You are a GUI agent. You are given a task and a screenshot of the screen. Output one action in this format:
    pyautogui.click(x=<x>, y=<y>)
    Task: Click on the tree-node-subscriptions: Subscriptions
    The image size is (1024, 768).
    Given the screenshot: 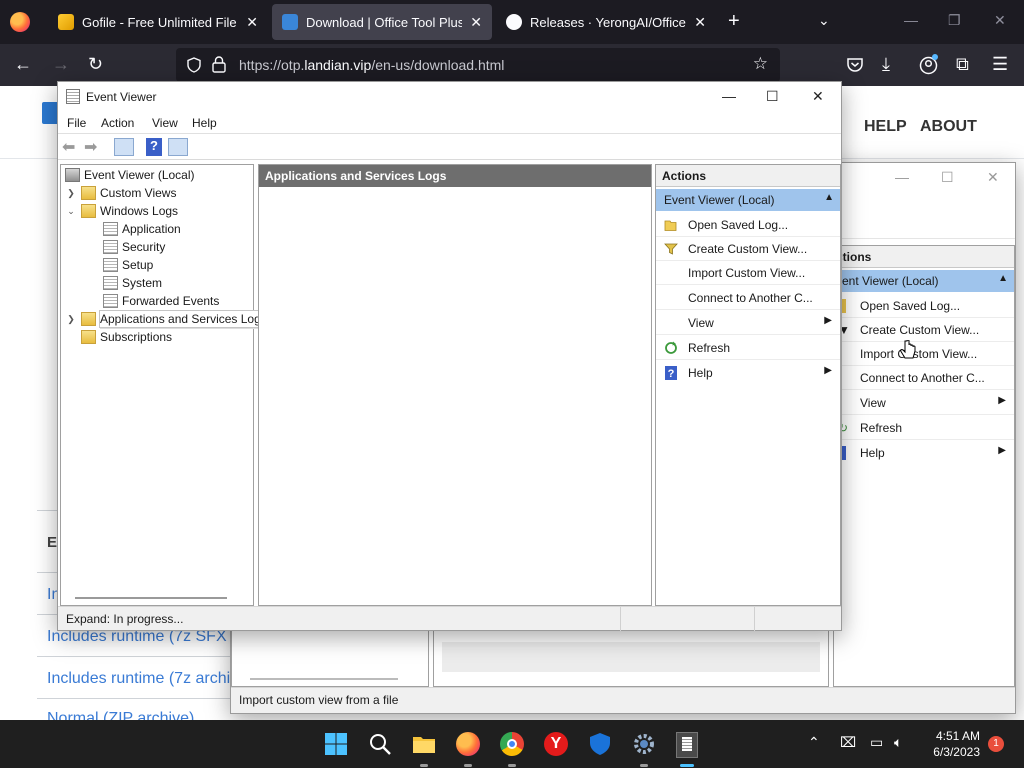 What is the action you would take?
    pyautogui.click(x=126, y=337)
    